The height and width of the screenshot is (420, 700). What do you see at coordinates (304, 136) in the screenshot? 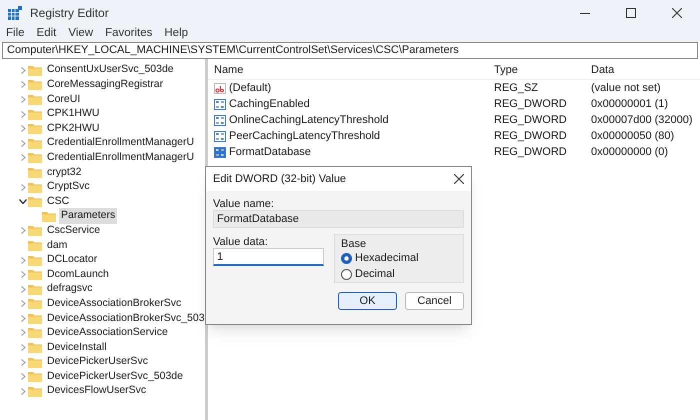
I see `value-name: PeerCachingLatencyThreshold` at bounding box center [304, 136].